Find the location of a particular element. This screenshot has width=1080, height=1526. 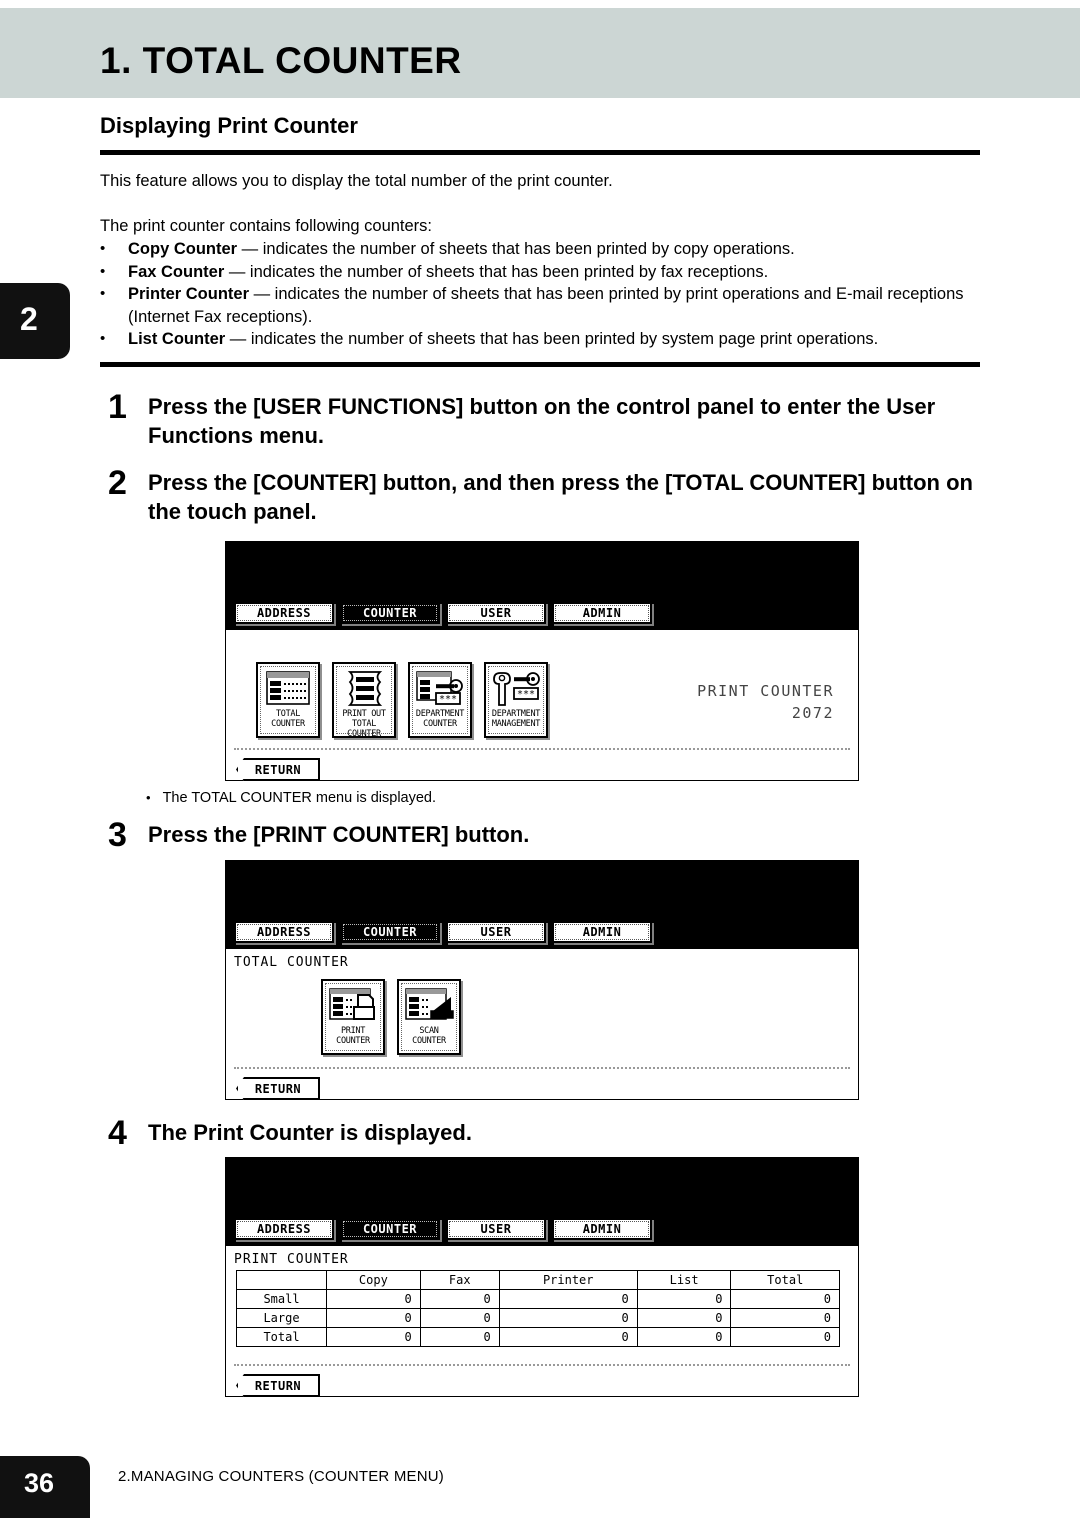

department-counter-icon: *** is located at coordinates (440, 689).